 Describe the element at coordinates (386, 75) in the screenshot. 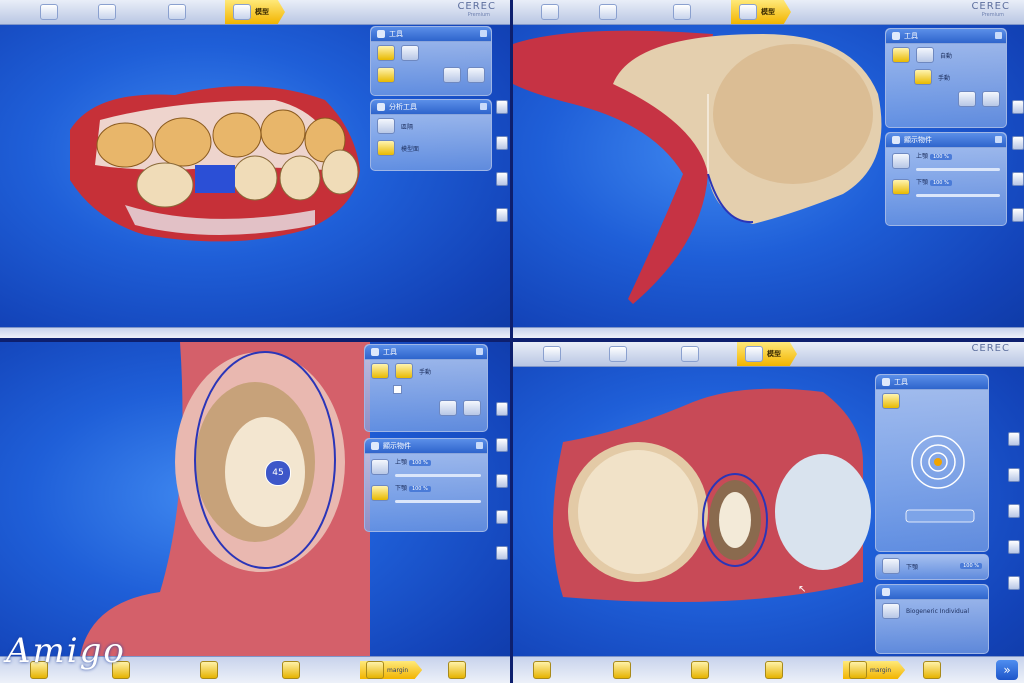

I see `tool-cut-button` at that location.